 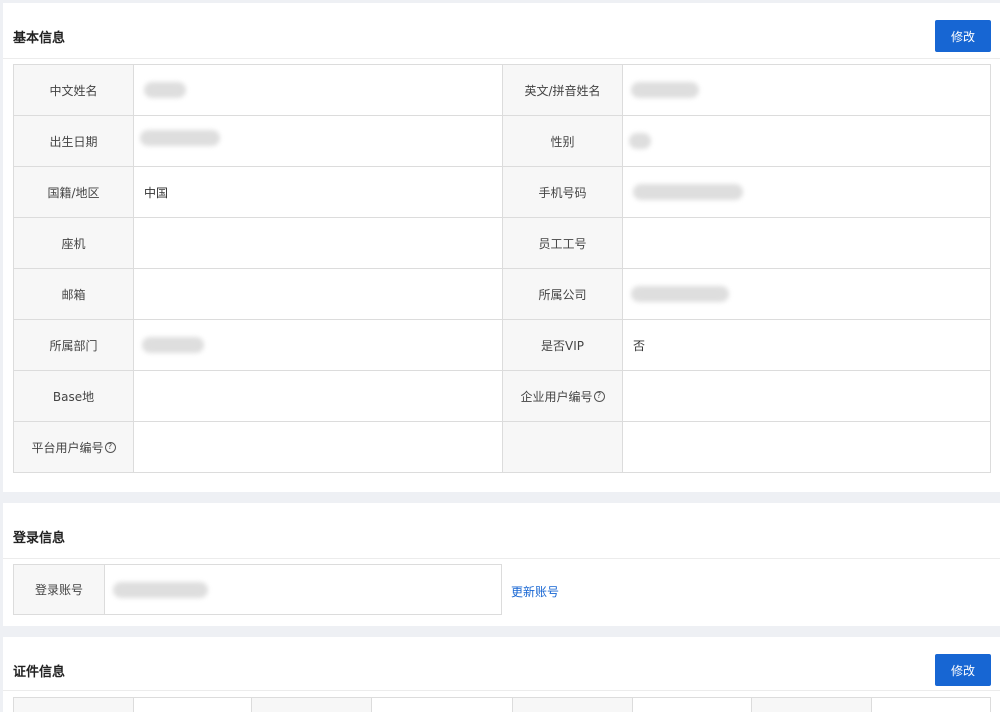 I want to click on label-company: 所属公司, so click(x=563, y=294).